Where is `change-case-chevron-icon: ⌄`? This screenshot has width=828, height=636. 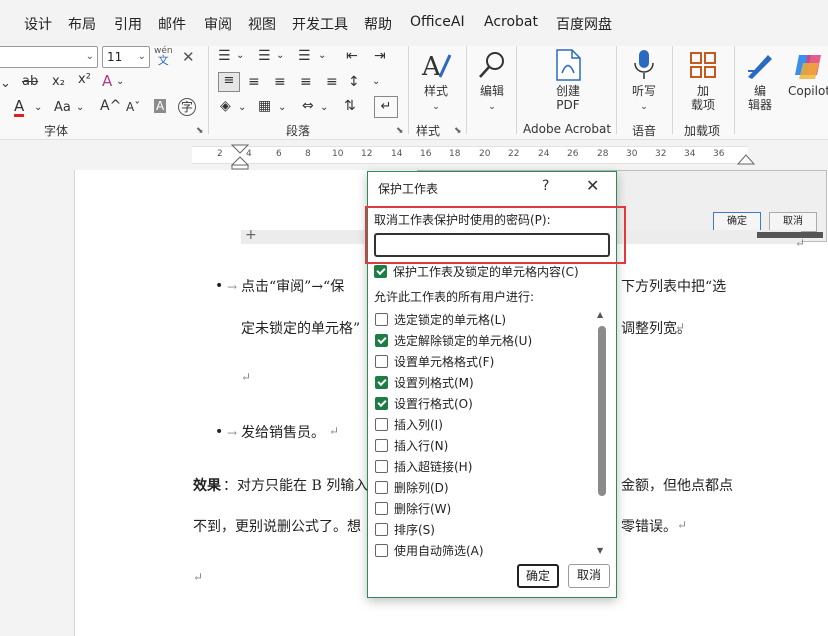
change-case-chevron-icon: ⌄ is located at coordinates (80, 107).